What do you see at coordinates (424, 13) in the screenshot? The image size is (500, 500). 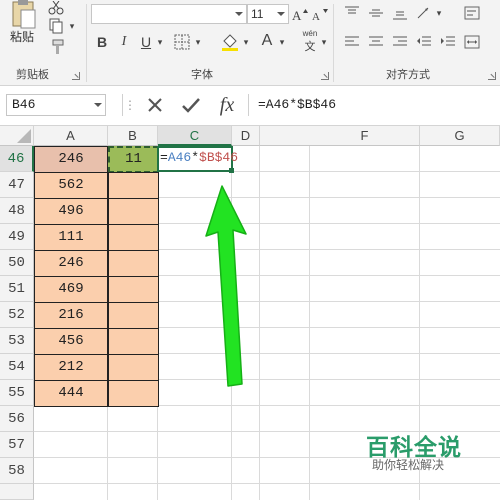 I see `orientation-icon` at bounding box center [424, 13].